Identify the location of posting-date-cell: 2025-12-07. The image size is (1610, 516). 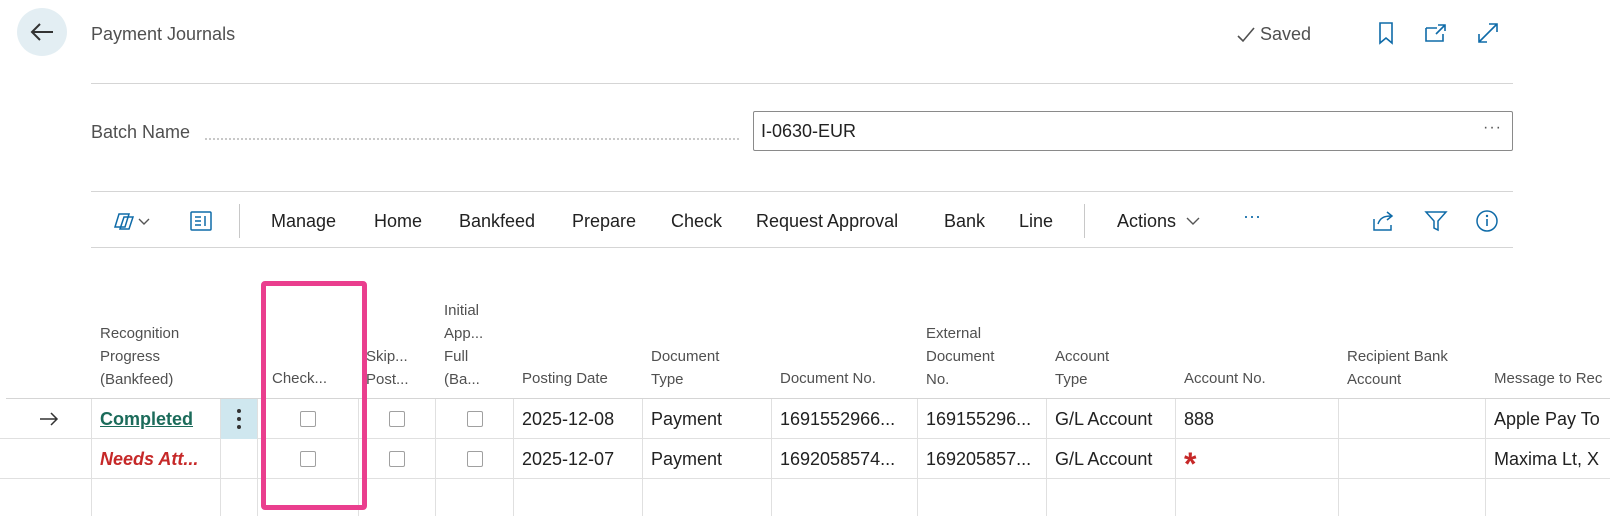
(578, 459).